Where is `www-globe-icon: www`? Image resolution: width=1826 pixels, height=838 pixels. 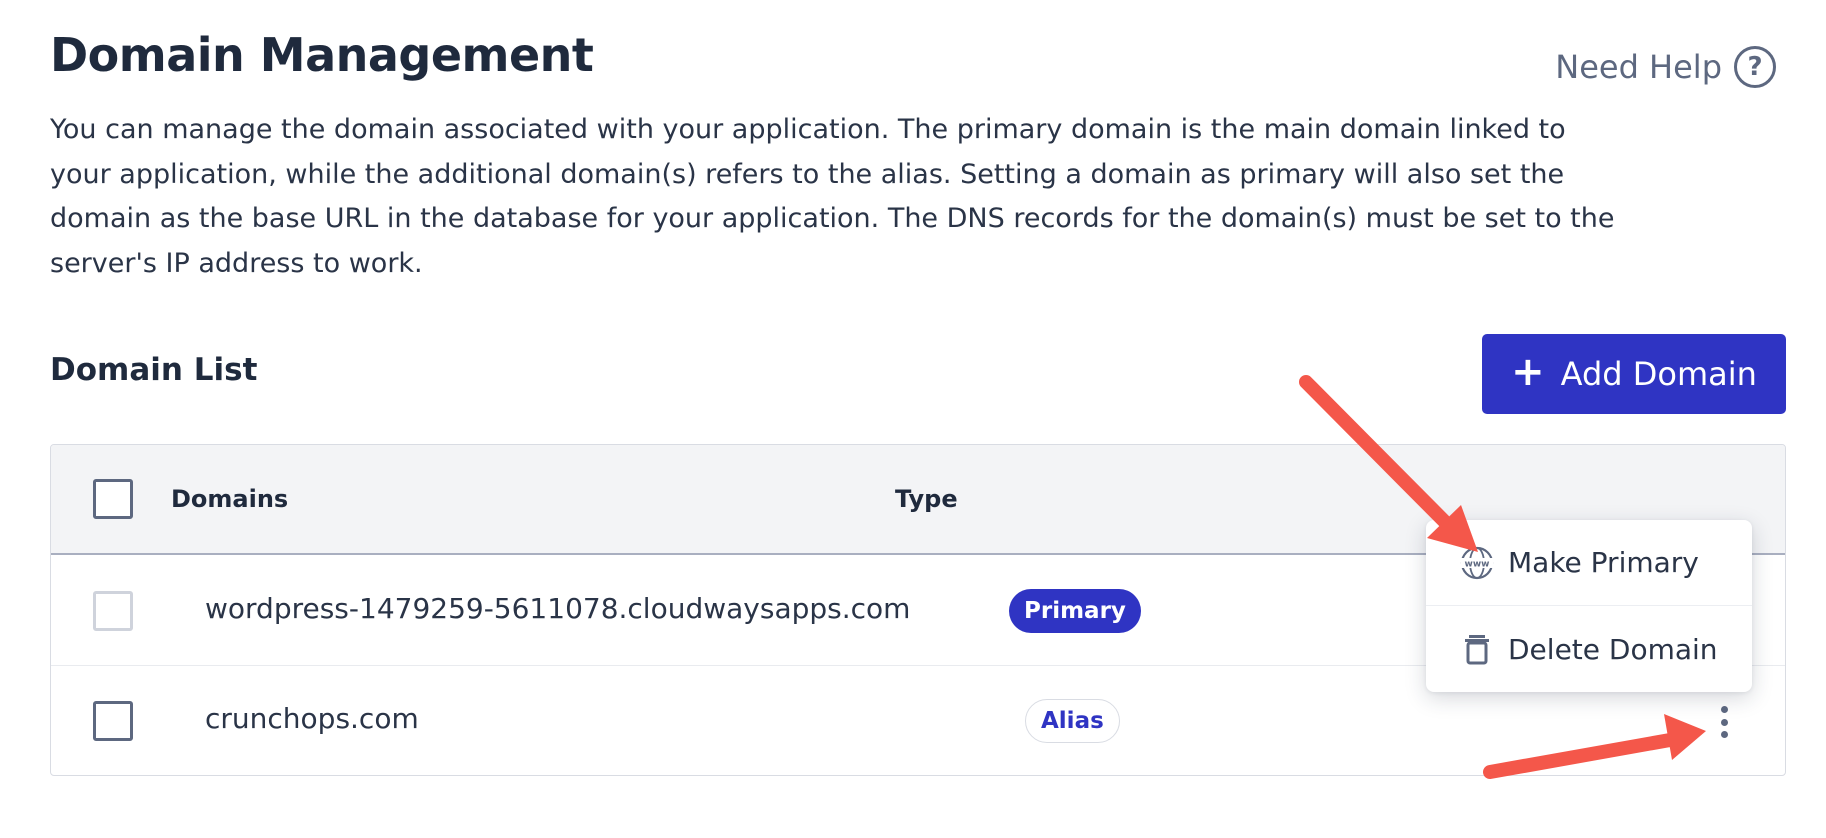
www-globe-icon: www is located at coordinates (1477, 562).